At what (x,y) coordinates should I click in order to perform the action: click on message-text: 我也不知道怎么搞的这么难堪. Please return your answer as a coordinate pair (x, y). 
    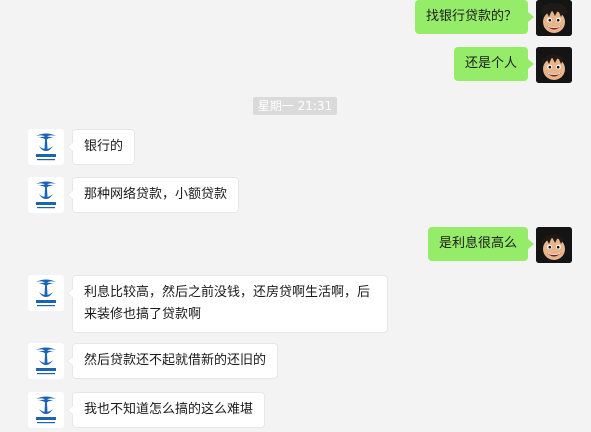
    Looking at the image, I should click on (169, 409).